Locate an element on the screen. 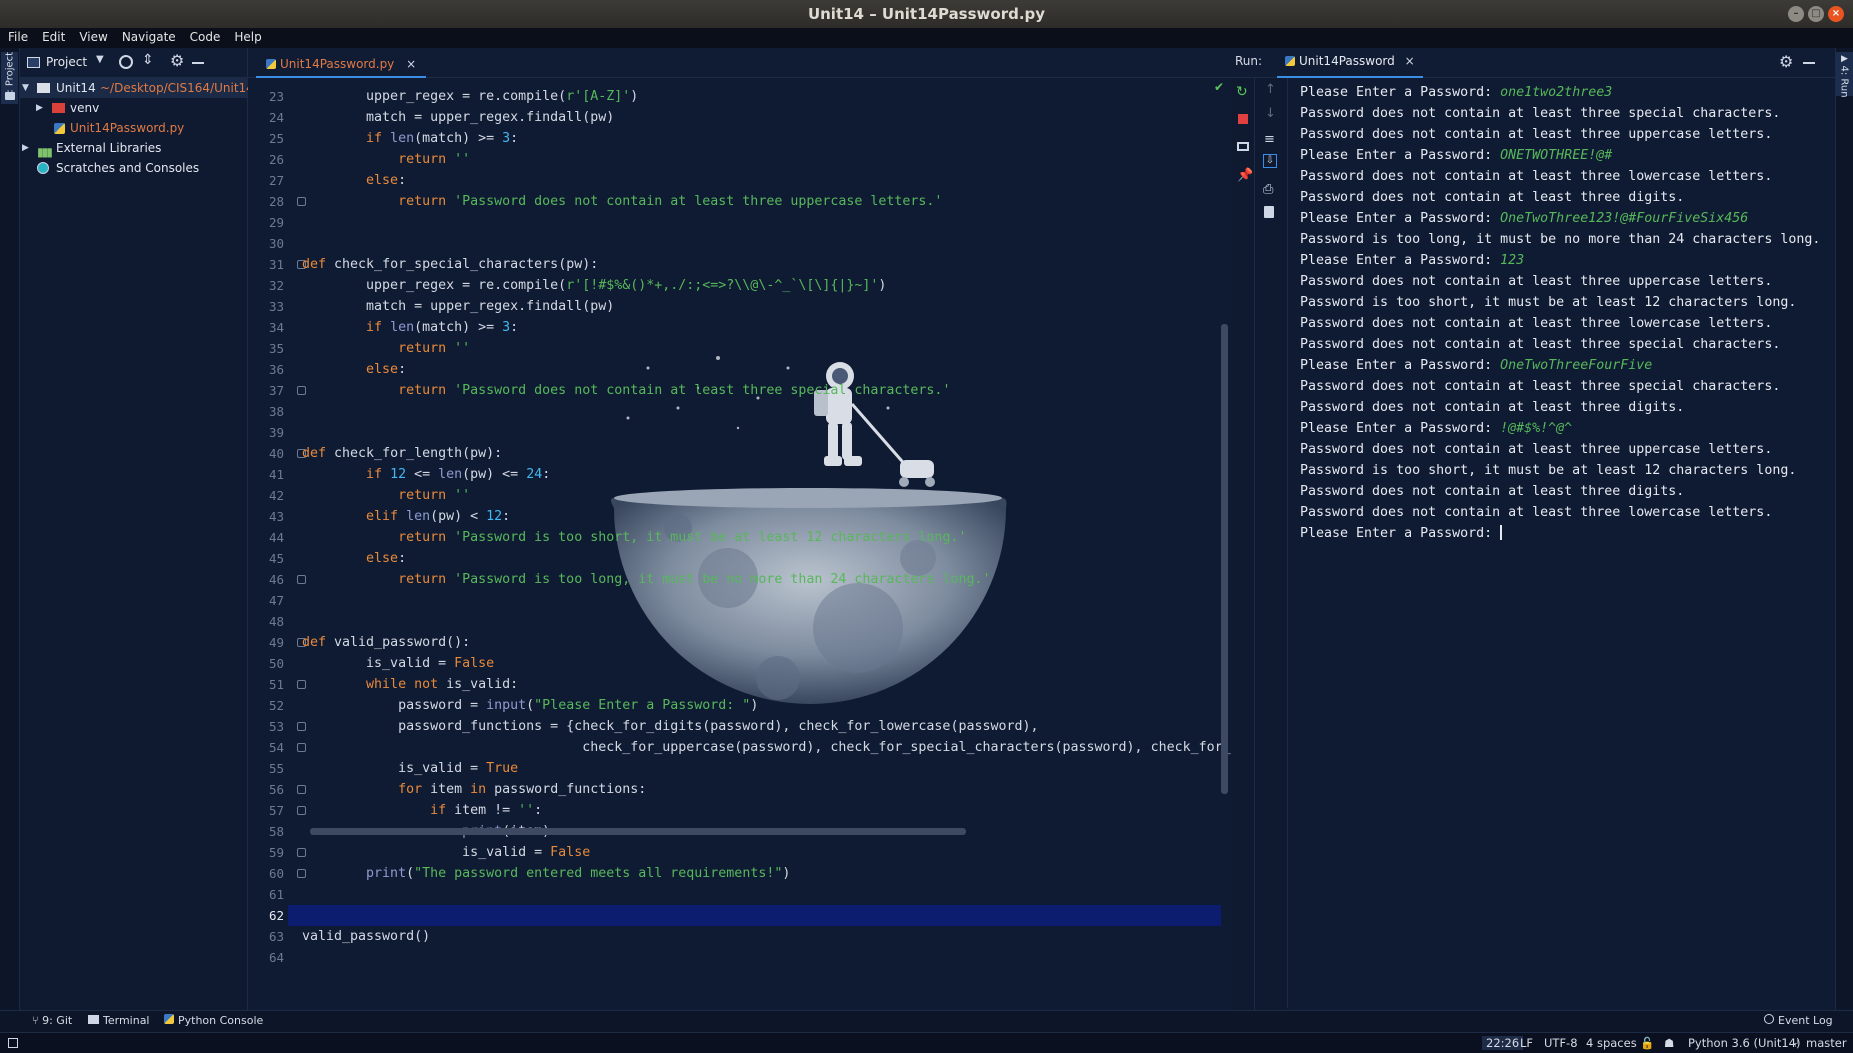 The image size is (1853, 1053). rerun-icon: ↻ is located at coordinates (1242, 92).